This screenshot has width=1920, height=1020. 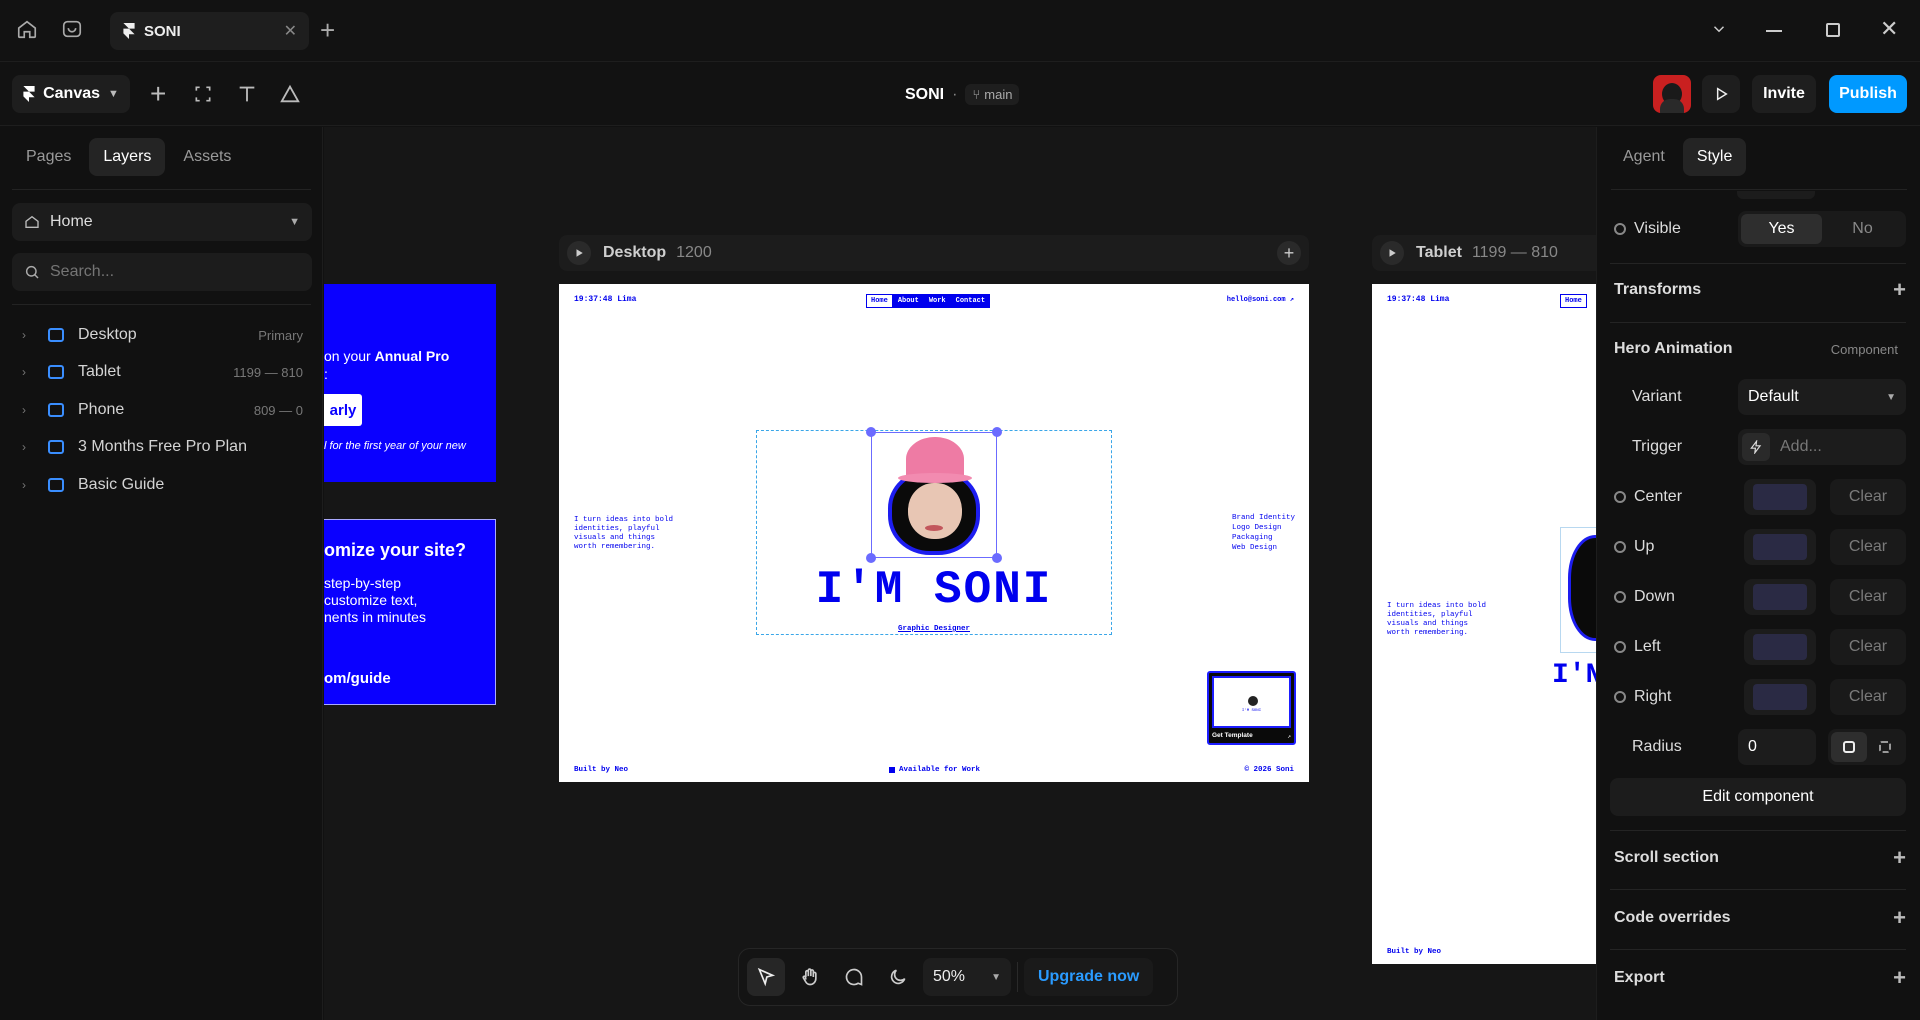 What do you see at coordinates (161, 447) in the screenshot?
I see `layer-item: › 3 Months Free Pro Plan` at bounding box center [161, 447].